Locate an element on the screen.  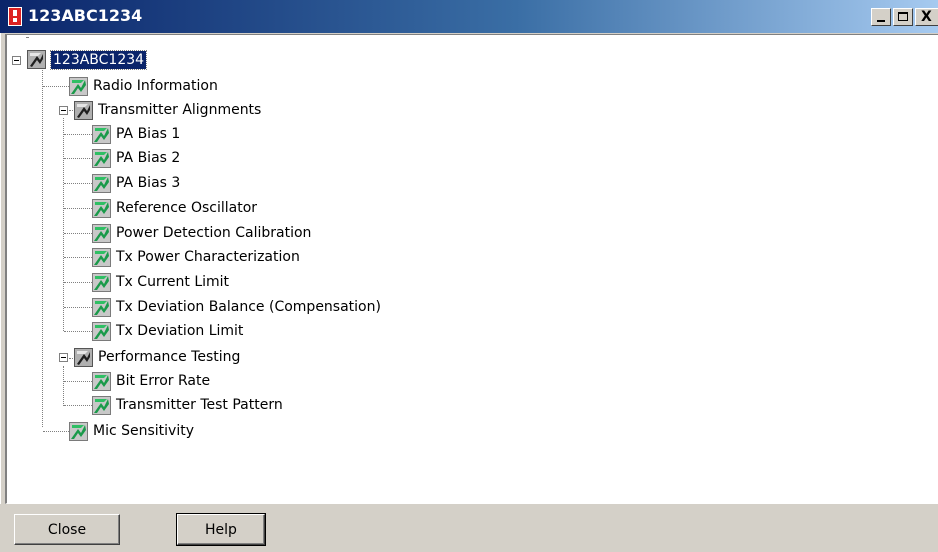
radio-app-icon is located at coordinates (15, 16).